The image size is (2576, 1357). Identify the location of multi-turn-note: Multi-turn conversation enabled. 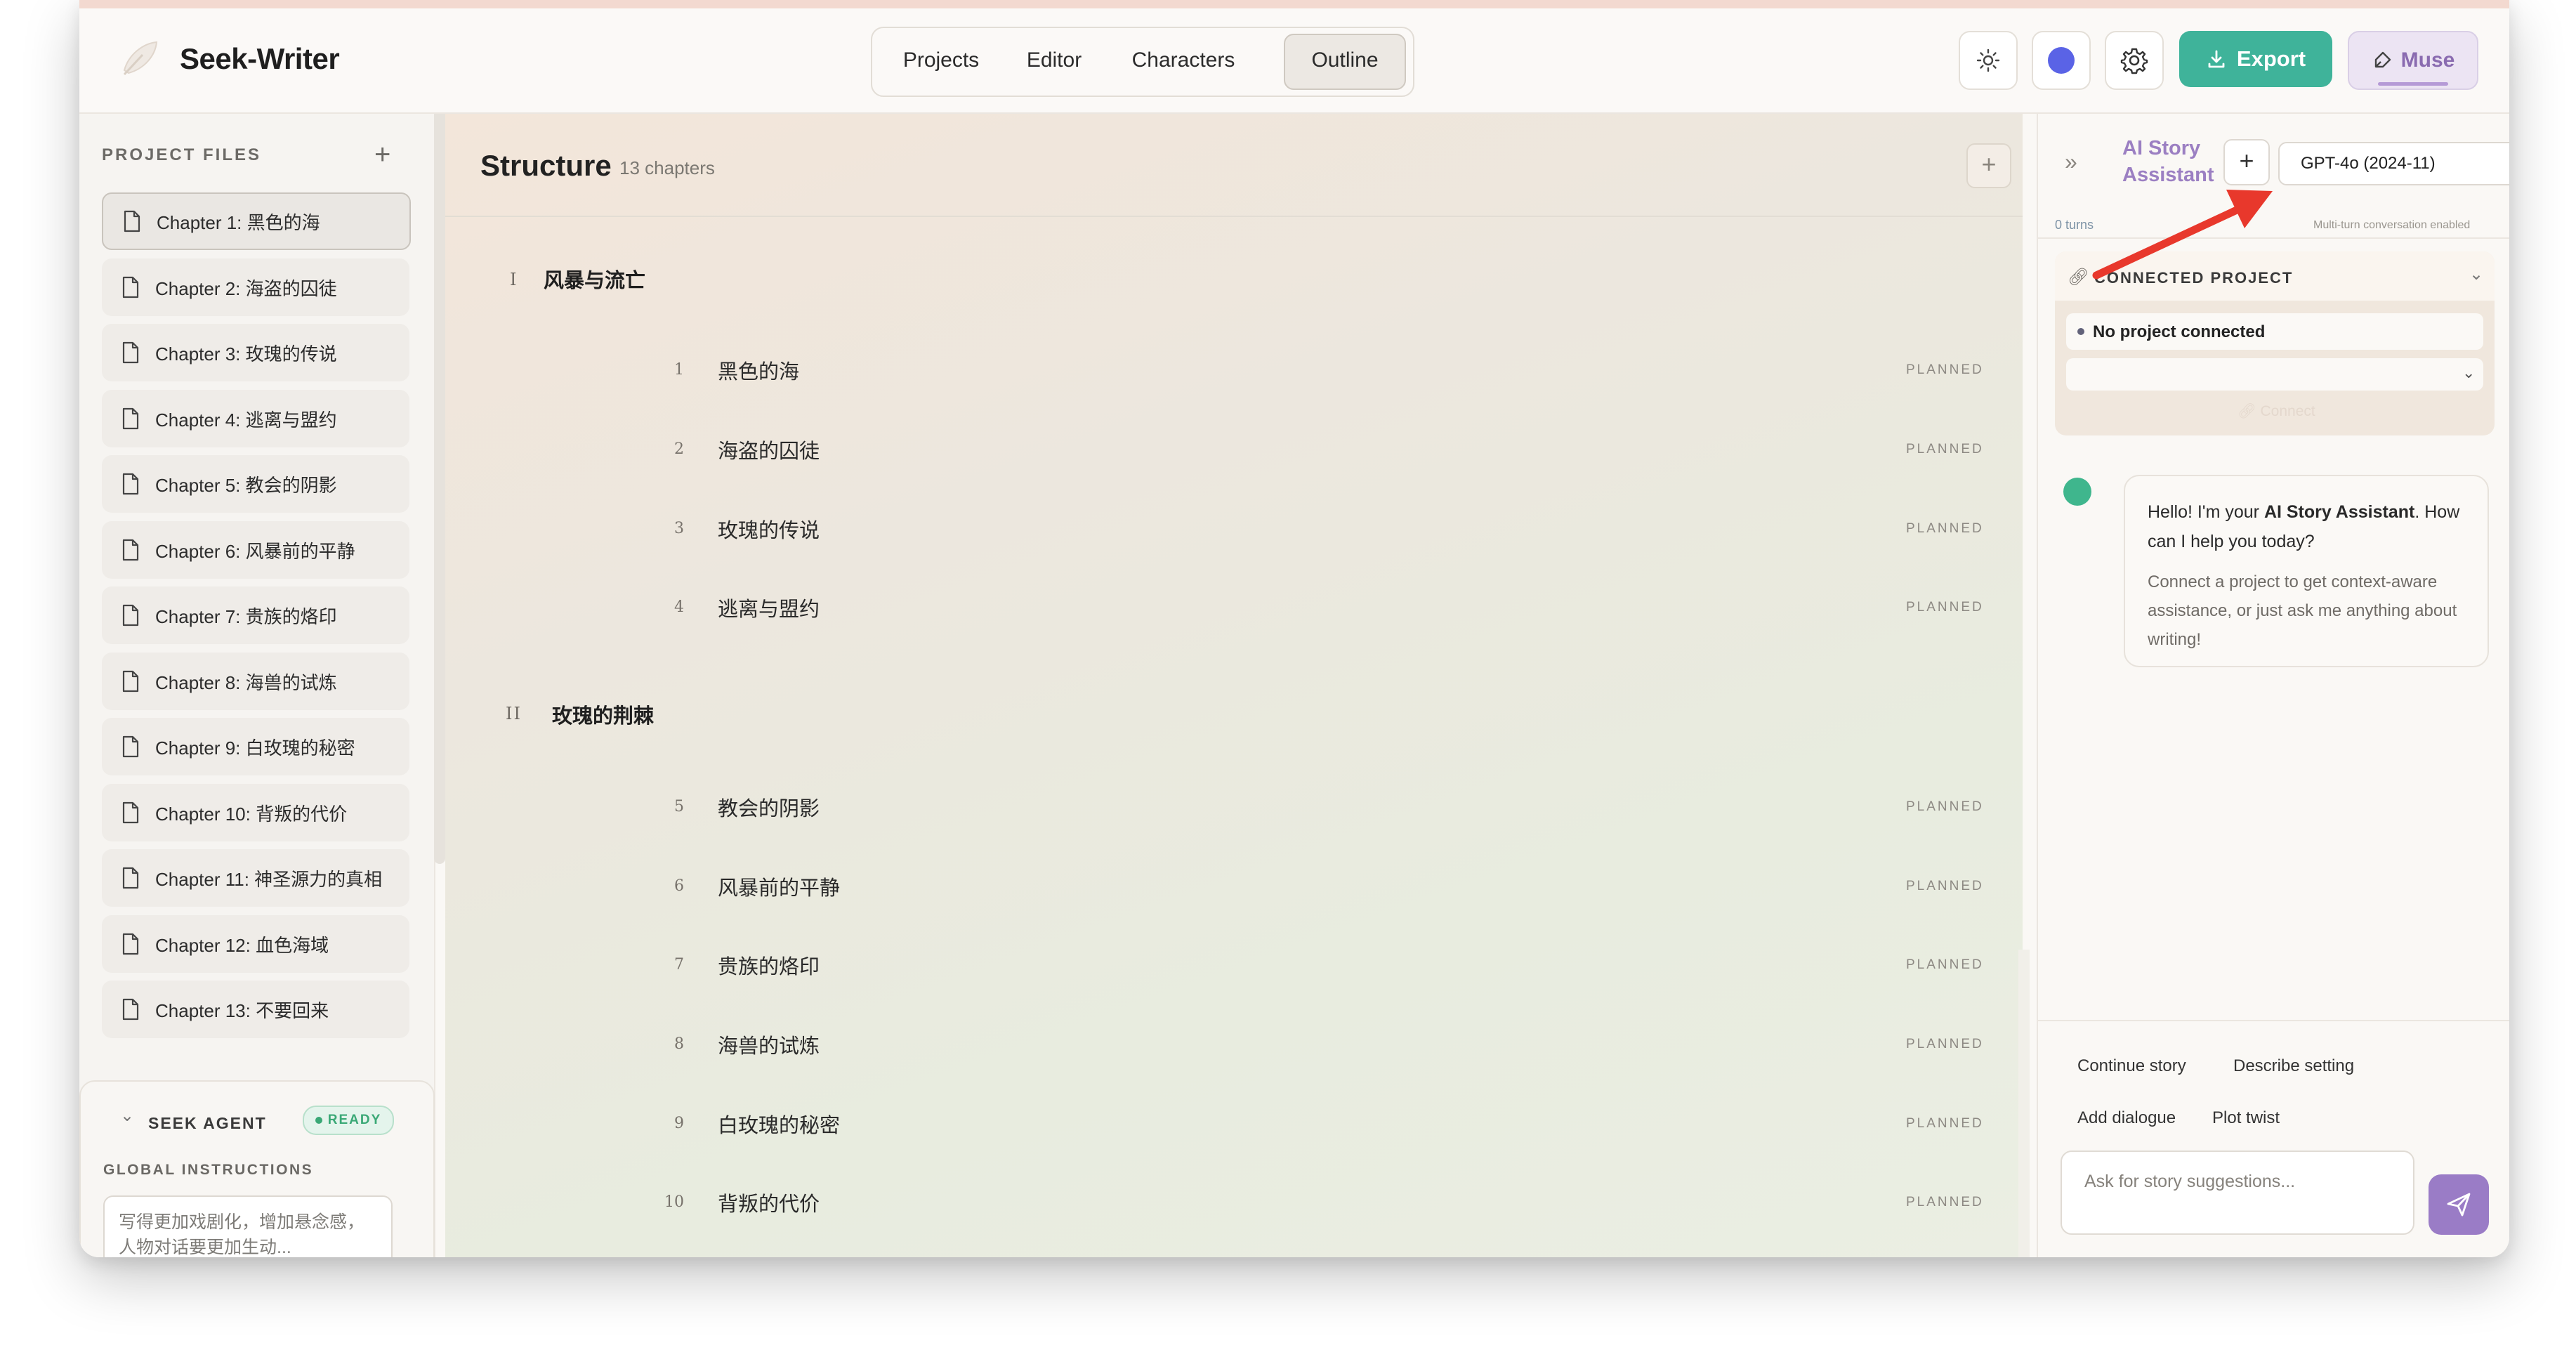
(2392, 225).